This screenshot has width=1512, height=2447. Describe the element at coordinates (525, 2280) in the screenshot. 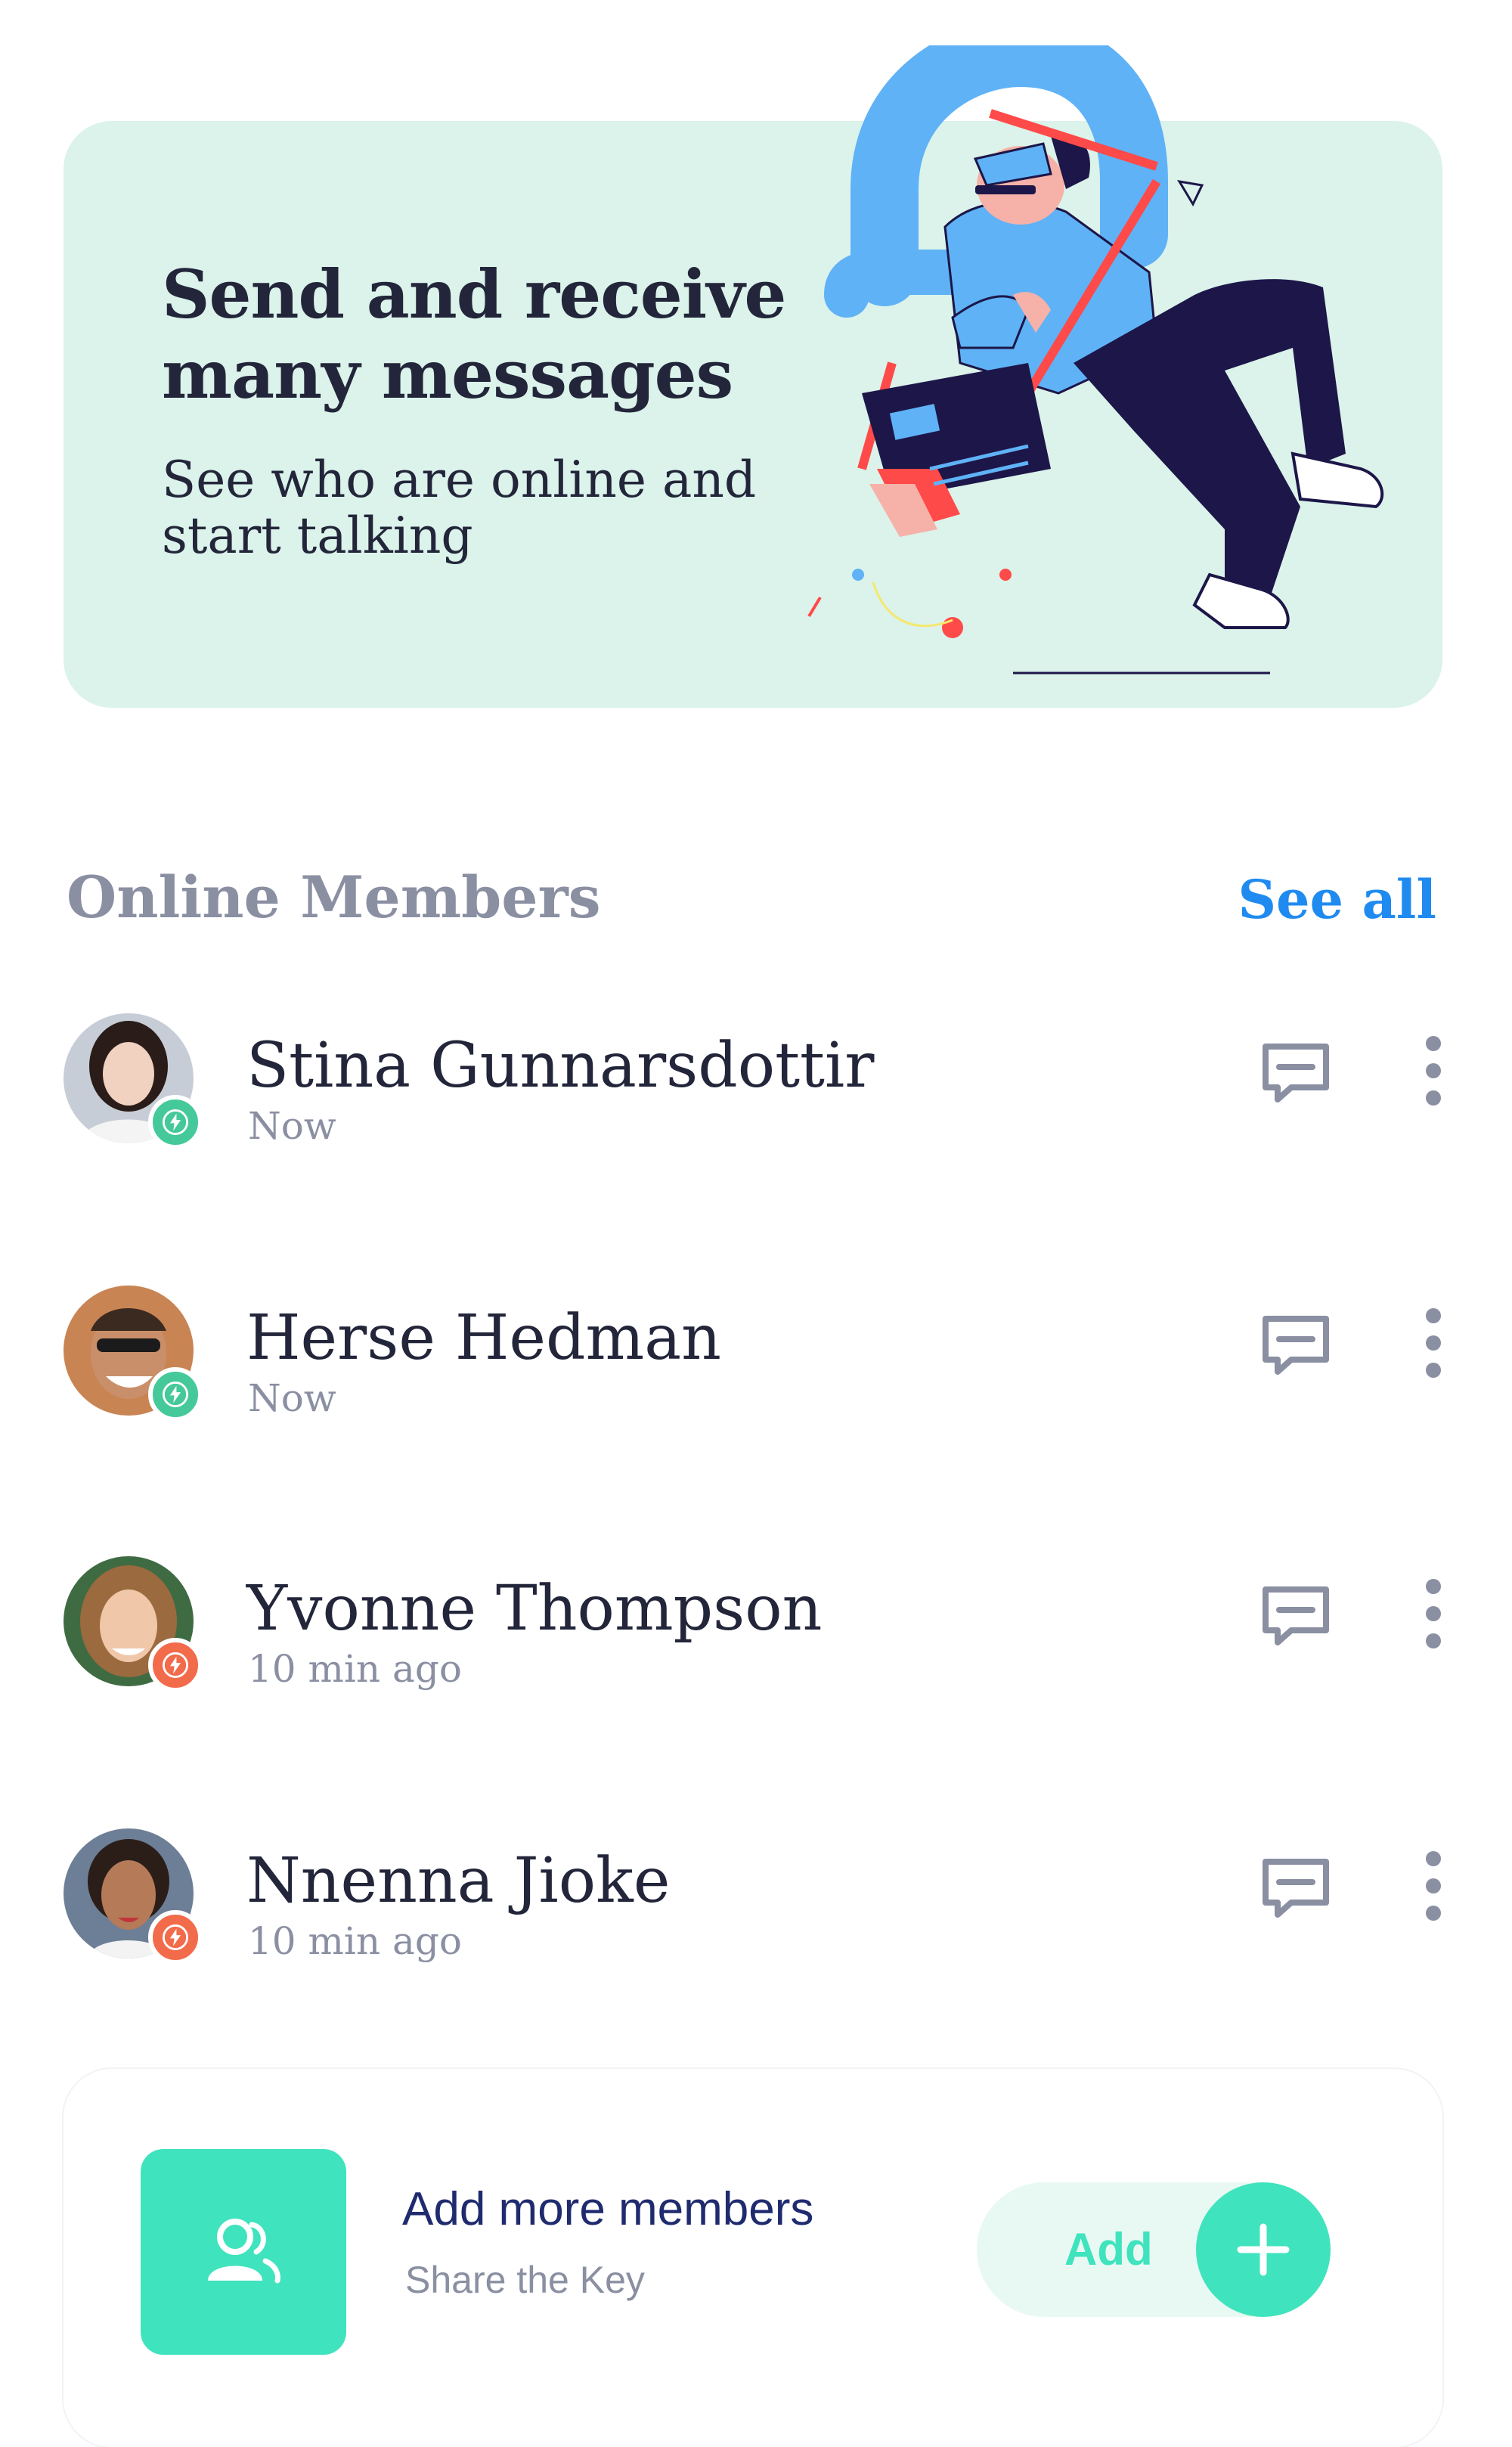

I see `add-members-subtitle: Share the Key` at that location.